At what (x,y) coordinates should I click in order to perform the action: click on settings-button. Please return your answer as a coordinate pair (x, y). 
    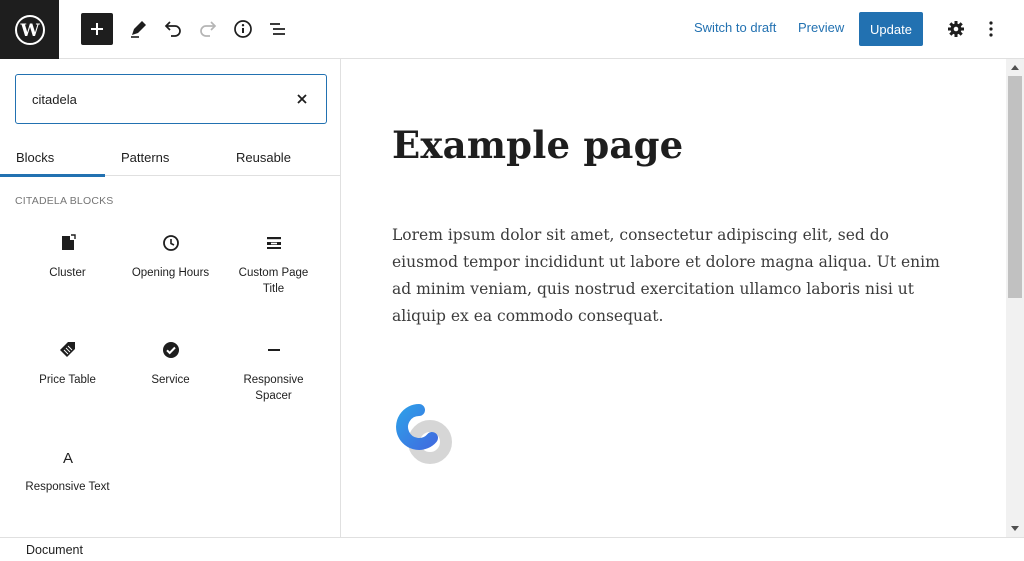
    Looking at the image, I should click on (956, 29).